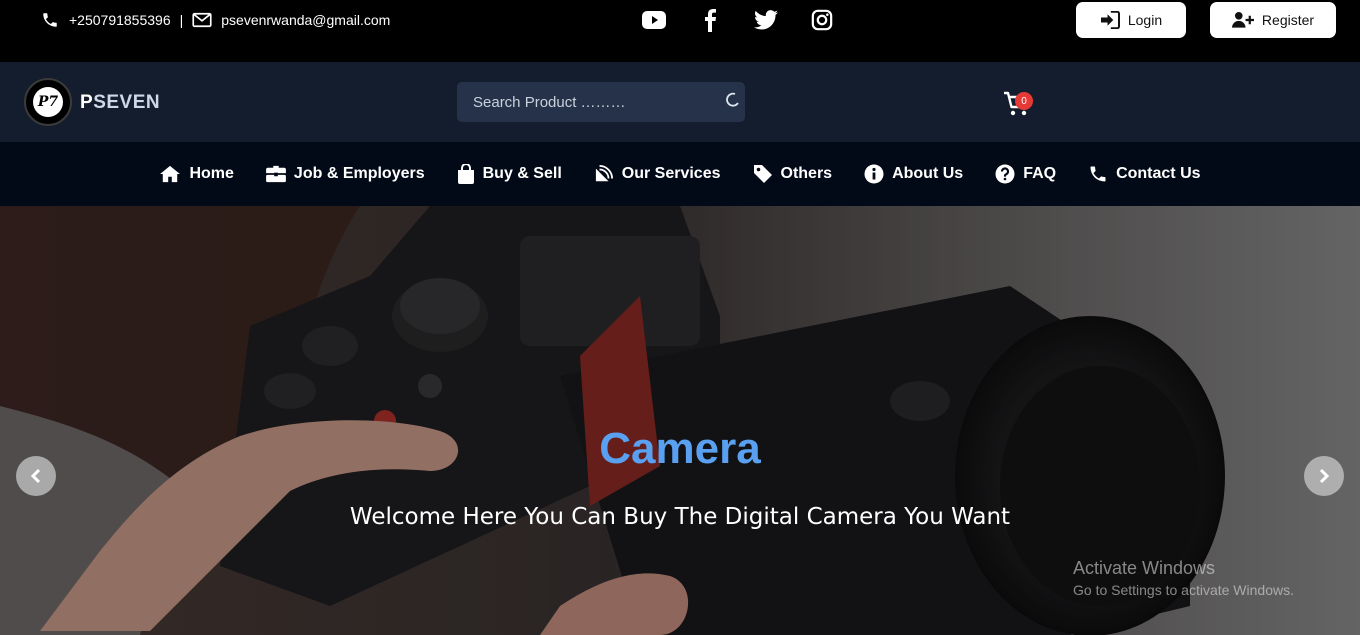 The image size is (1360, 635). I want to click on watermark-line-2: Go to Settings to activate Windows., so click(1183, 590).